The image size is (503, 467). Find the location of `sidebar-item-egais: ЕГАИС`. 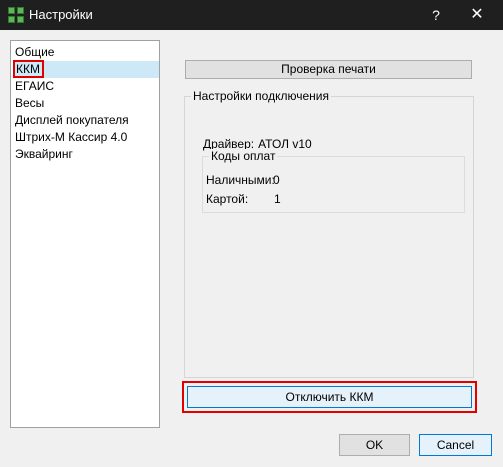

sidebar-item-egais: ЕГАИС is located at coordinates (86, 86).